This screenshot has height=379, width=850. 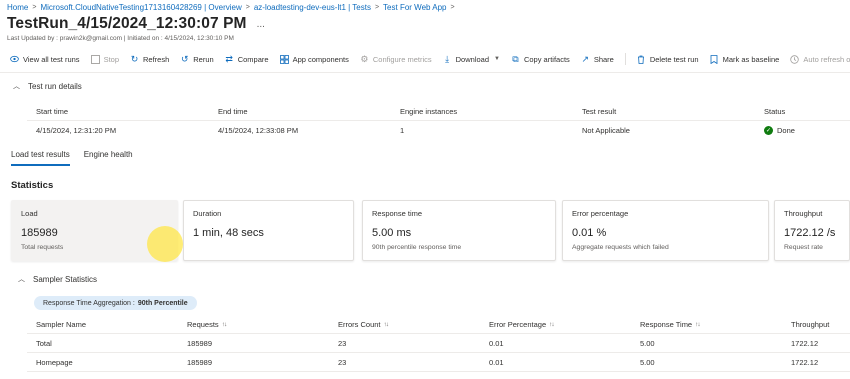 I want to click on card-value: 1 min, 48 secs, so click(x=228, y=233).